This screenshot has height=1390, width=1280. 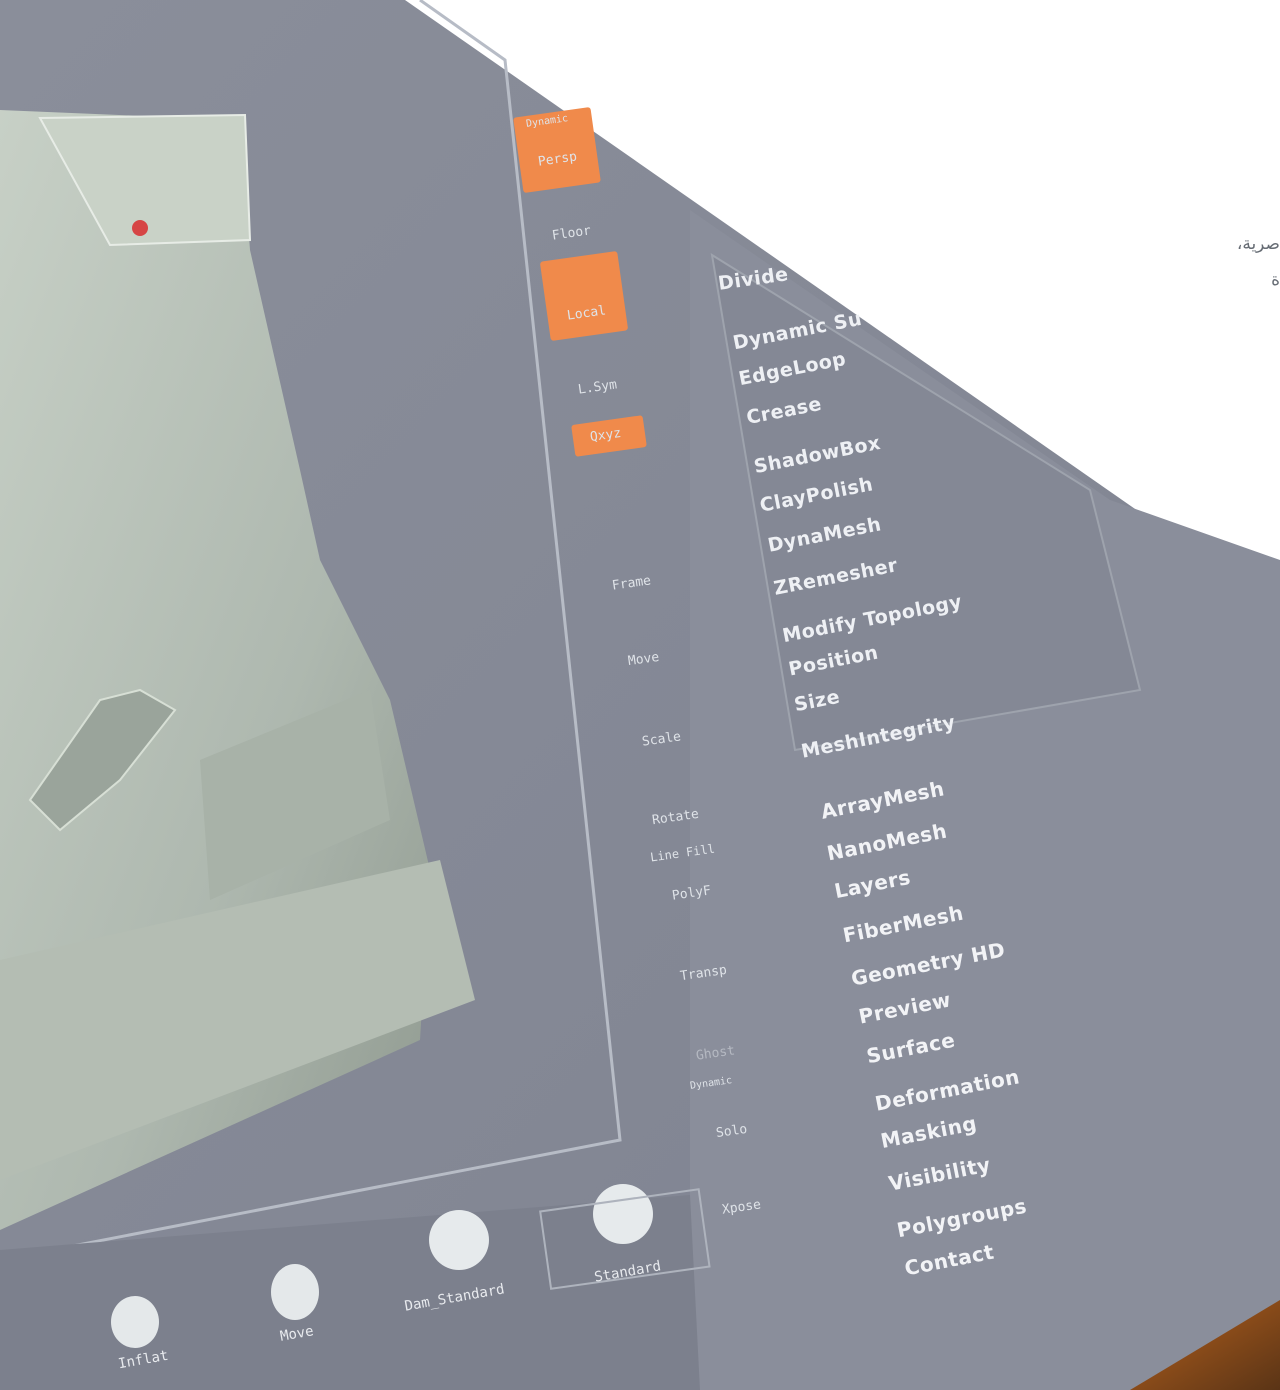 I want to click on inflat-brush-icon, so click(x=135, y=1322).